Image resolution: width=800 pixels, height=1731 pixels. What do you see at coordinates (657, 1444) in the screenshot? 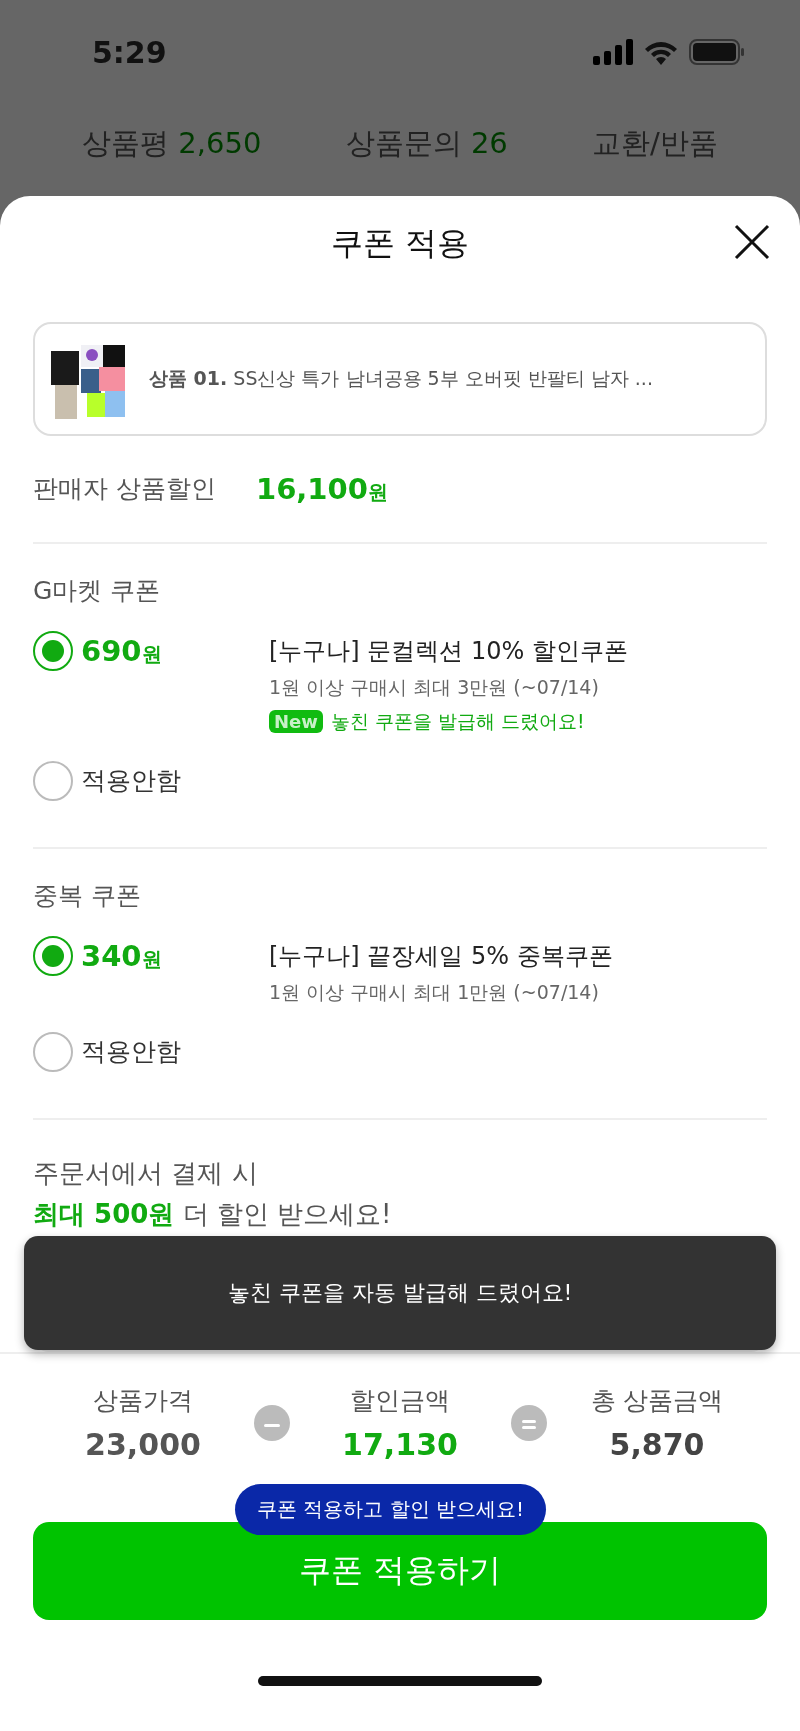
I see `summary-value: 5,870` at bounding box center [657, 1444].